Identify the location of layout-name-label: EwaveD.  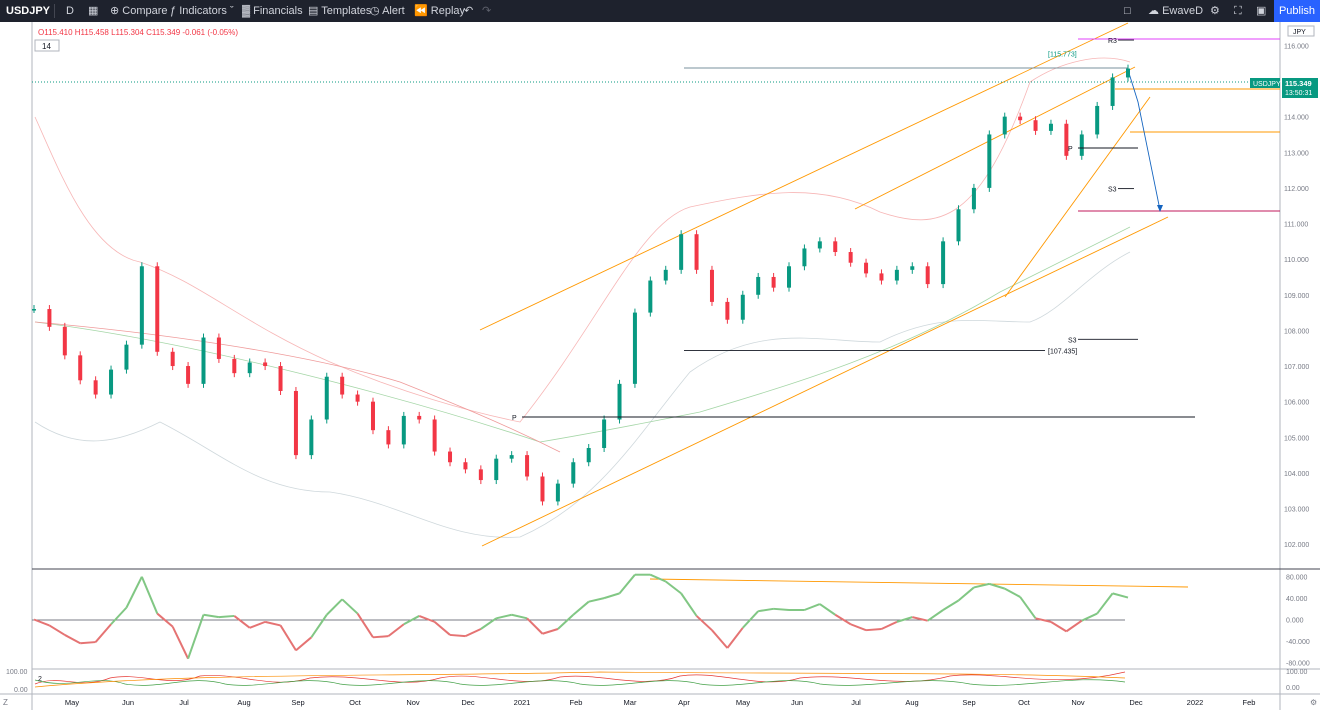
(1183, 11).